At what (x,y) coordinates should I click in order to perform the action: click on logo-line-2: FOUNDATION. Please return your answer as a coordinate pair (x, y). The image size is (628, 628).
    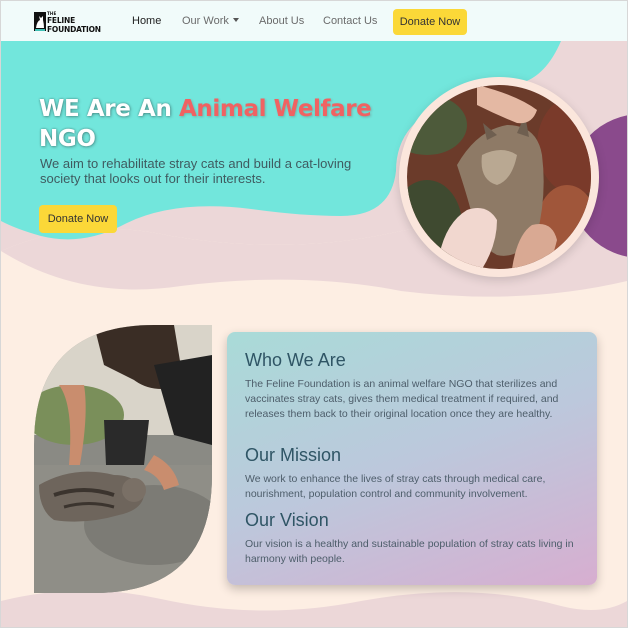
    Looking at the image, I should click on (74, 29).